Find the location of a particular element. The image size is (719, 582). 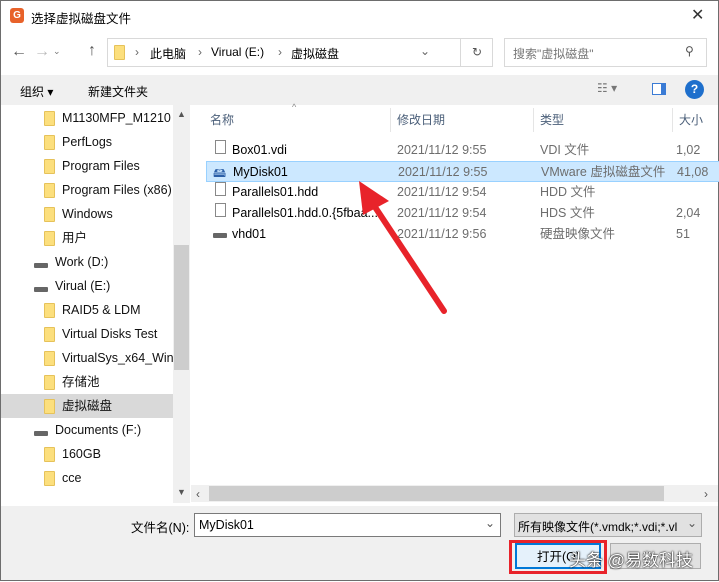

red-arrow-annotation is located at coordinates (403, 247).